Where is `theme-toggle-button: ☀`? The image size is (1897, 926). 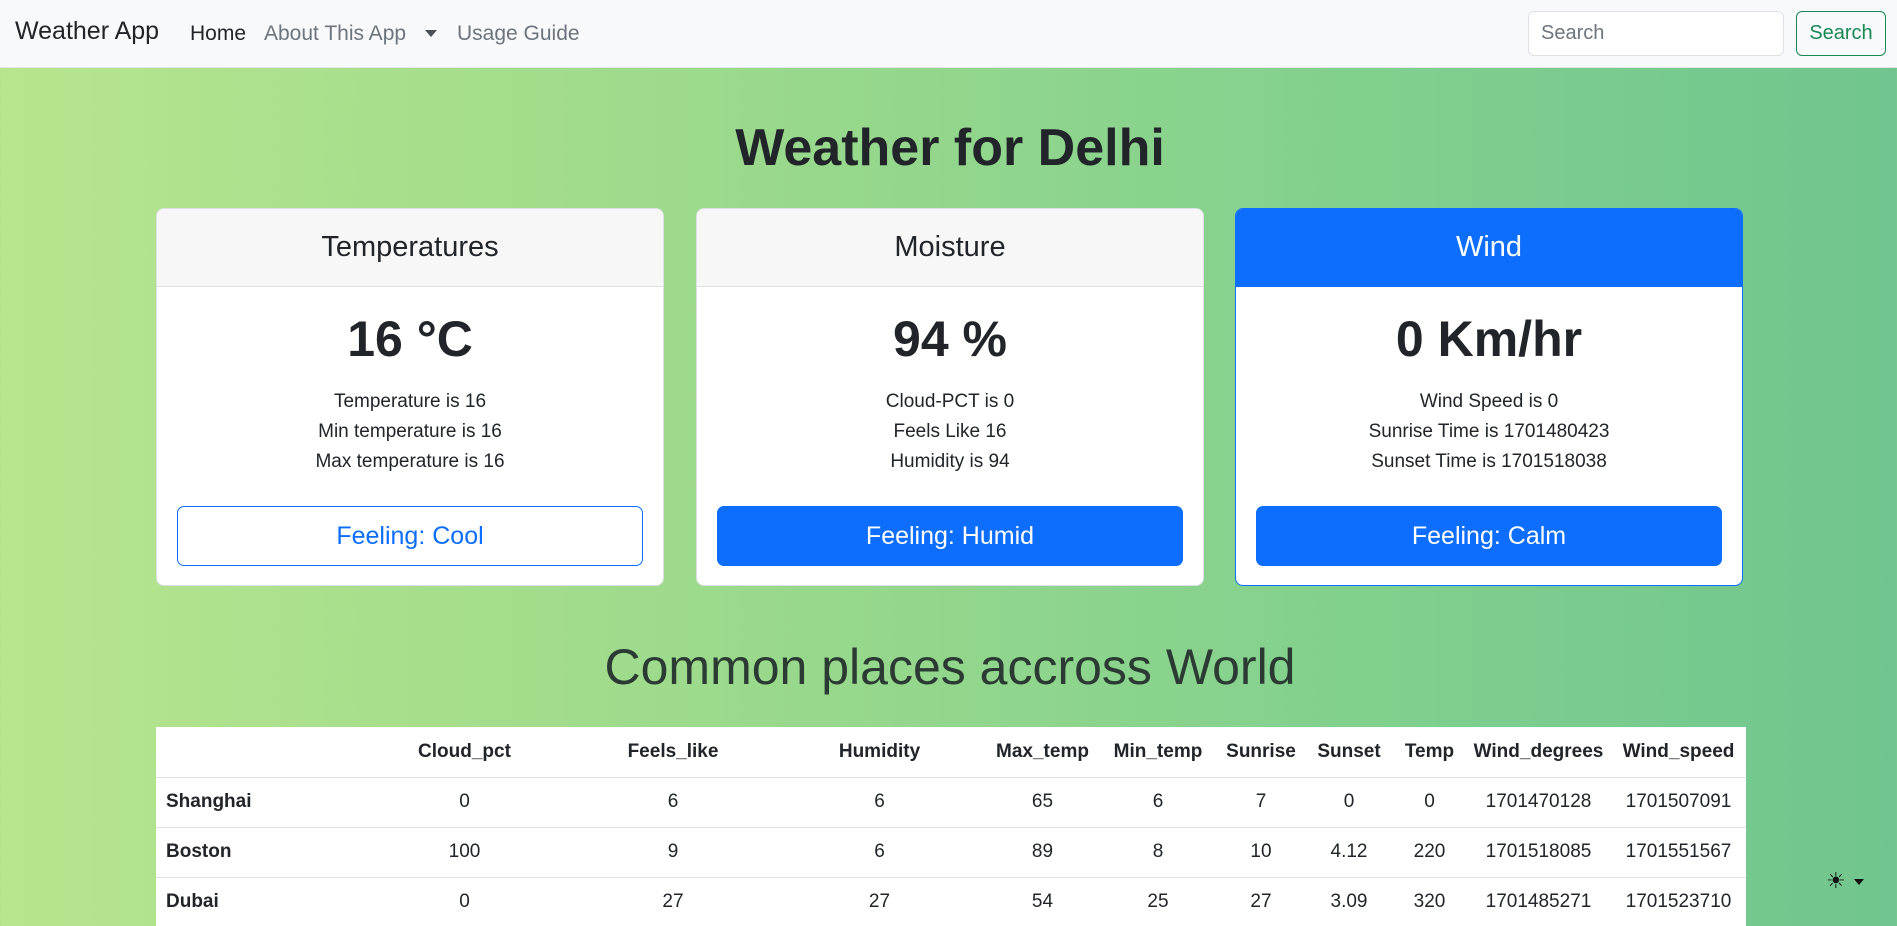 theme-toggle-button: ☀ is located at coordinates (1846, 882).